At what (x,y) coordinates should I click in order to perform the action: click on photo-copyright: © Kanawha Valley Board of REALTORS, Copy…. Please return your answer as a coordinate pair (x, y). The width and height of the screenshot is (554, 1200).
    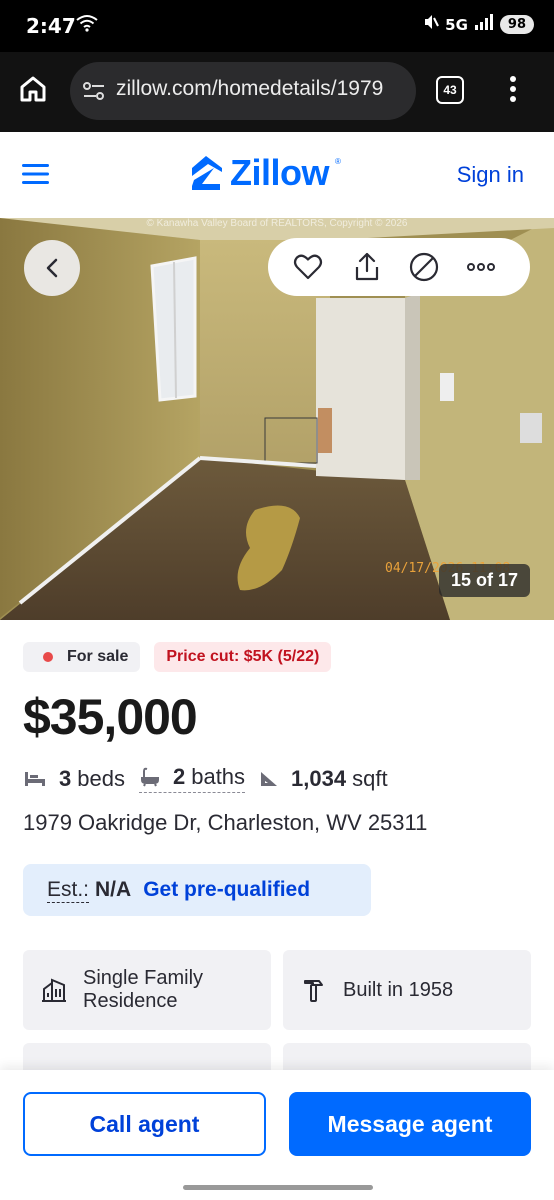
    Looking at the image, I should click on (277, 223).